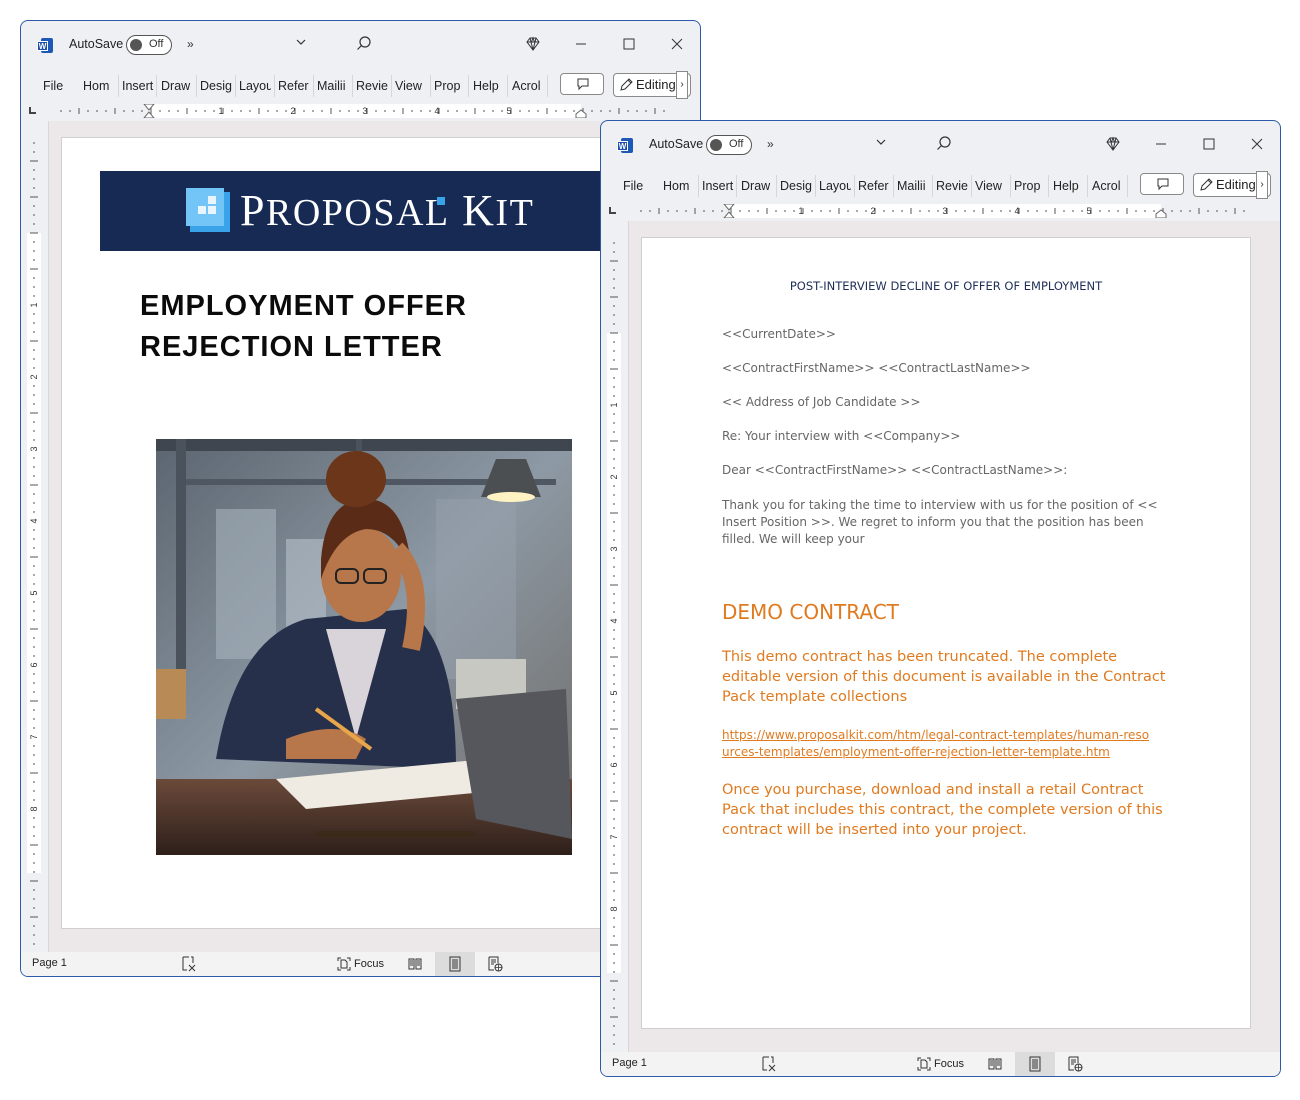 The image size is (1300, 1100). I want to click on ruler-label: 5, so click(34, 592).